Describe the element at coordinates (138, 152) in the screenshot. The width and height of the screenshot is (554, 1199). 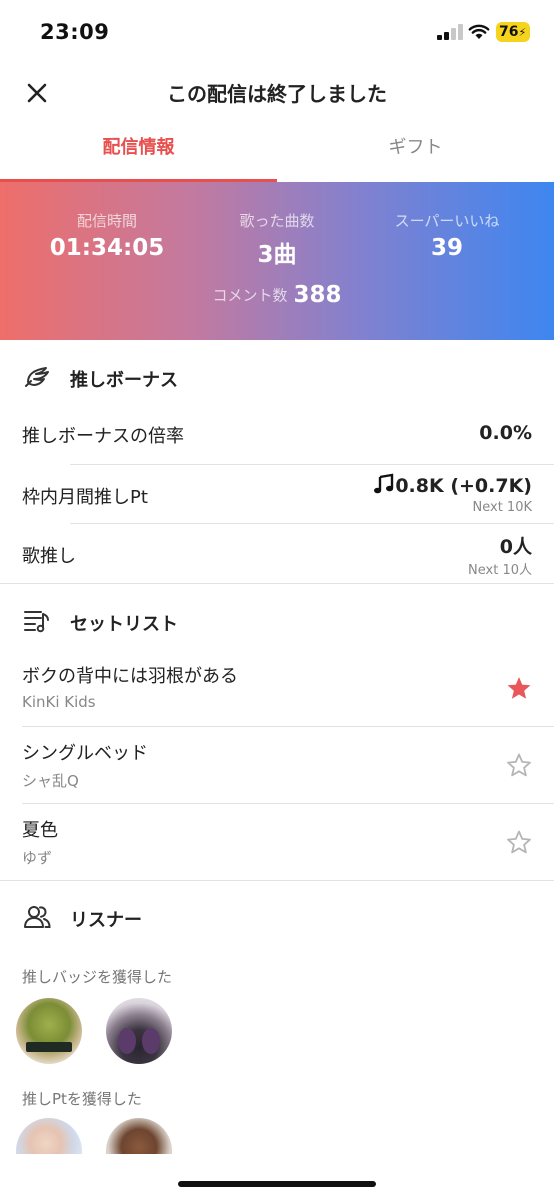
I see `tab-stream-info: 配信情報` at that location.